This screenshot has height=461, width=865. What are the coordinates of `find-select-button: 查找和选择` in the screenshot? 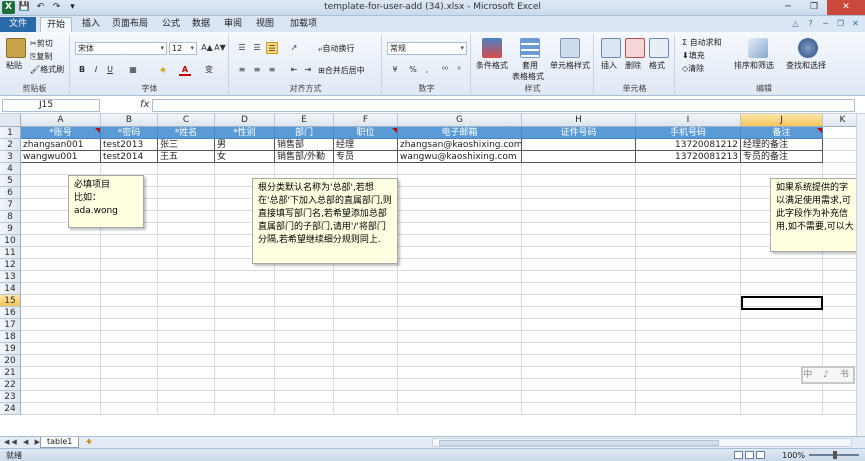 It's located at (806, 65).